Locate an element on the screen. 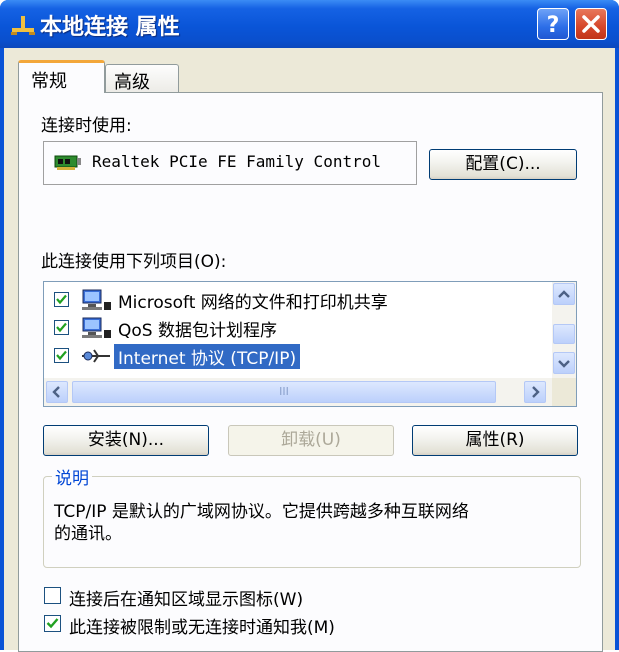 The image size is (619, 652). chevron-right-icon is located at coordinates (536, 392).